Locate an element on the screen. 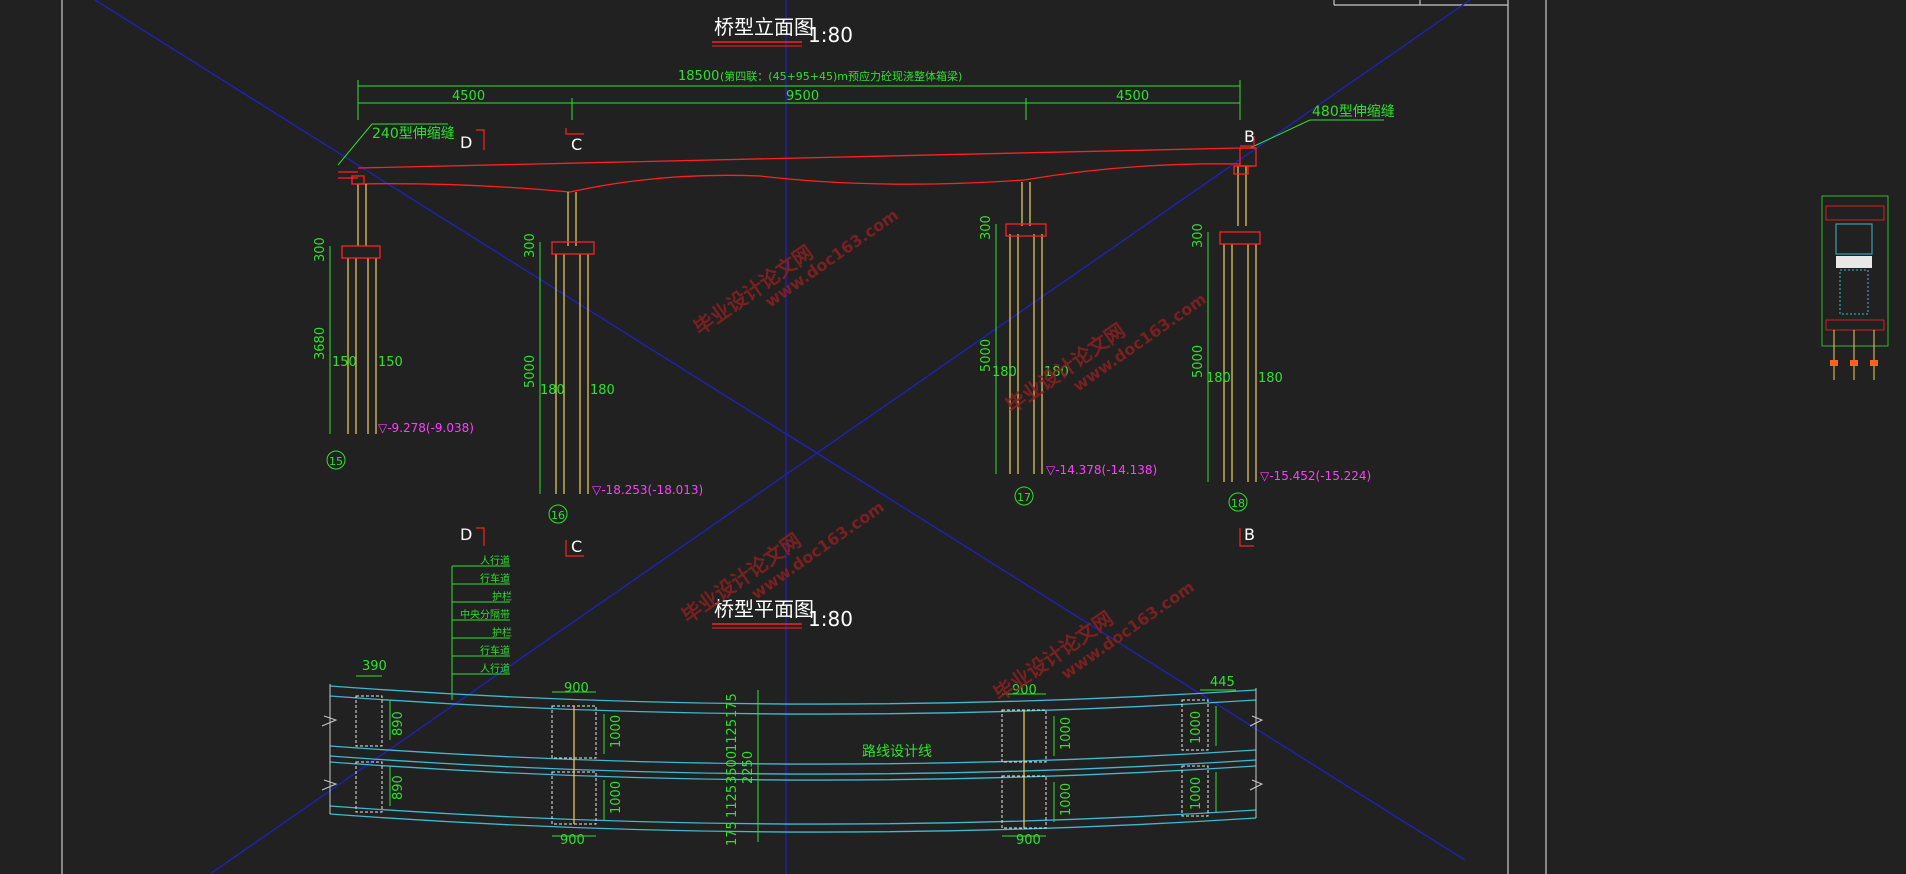 The height and width of the screenshot is (874, 1906). section-c-bottom: C is located at coordinates (576, 546).